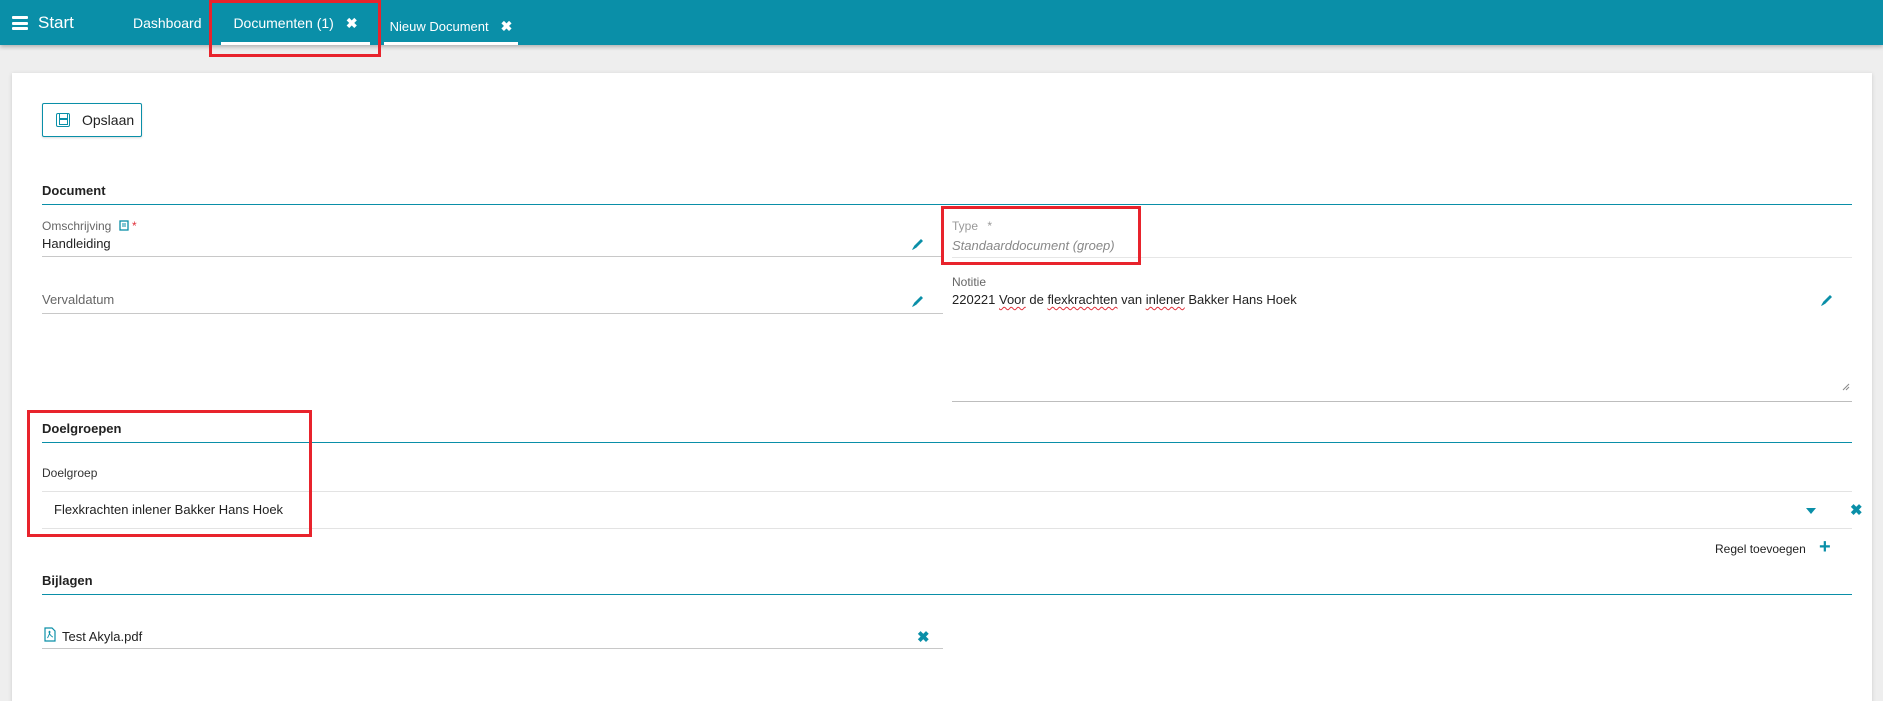 The height and width of the screenshot is (701, 1883). I want to click on book-icon, so click(124, 225).